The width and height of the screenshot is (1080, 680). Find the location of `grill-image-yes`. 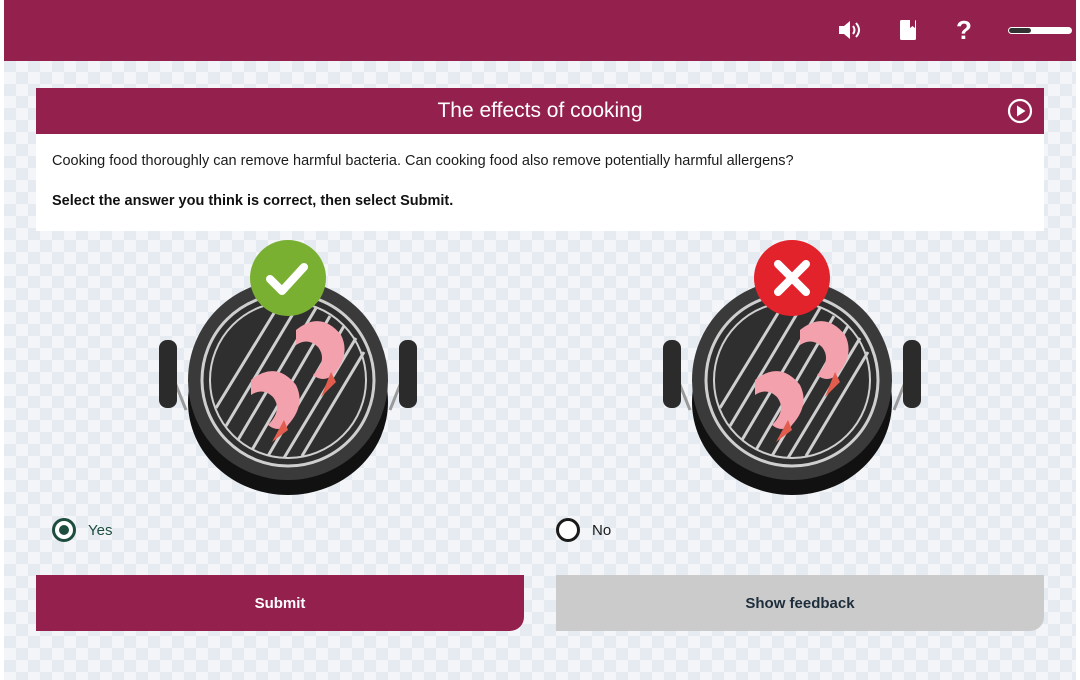

grill-image-yes is located at coordinates (288, 370).